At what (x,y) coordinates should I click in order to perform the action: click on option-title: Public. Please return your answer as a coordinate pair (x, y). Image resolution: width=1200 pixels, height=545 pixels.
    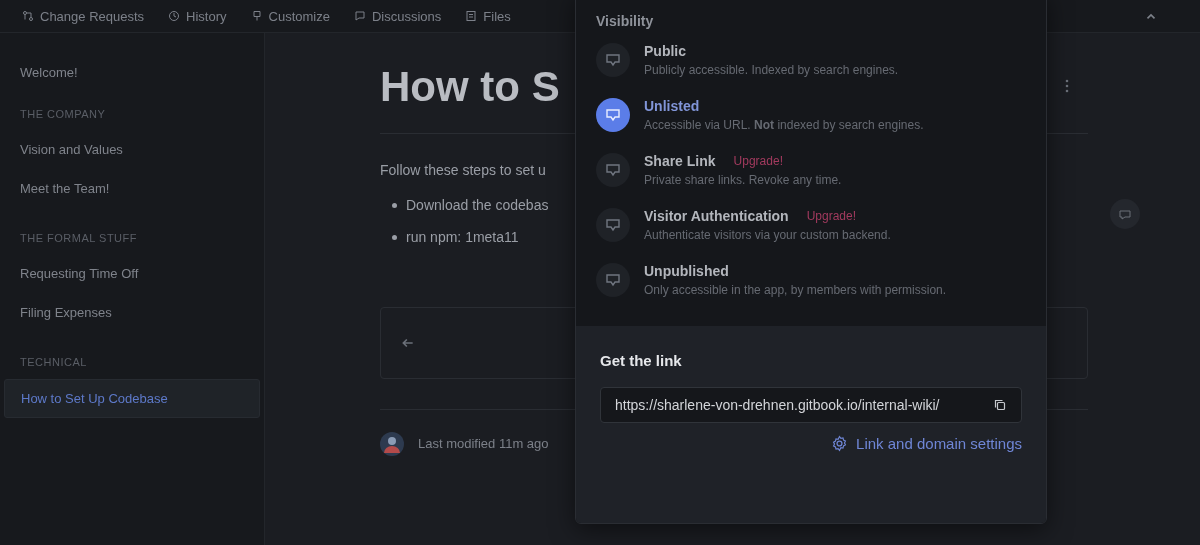
    Looking at the image, I should click on (665, 51).